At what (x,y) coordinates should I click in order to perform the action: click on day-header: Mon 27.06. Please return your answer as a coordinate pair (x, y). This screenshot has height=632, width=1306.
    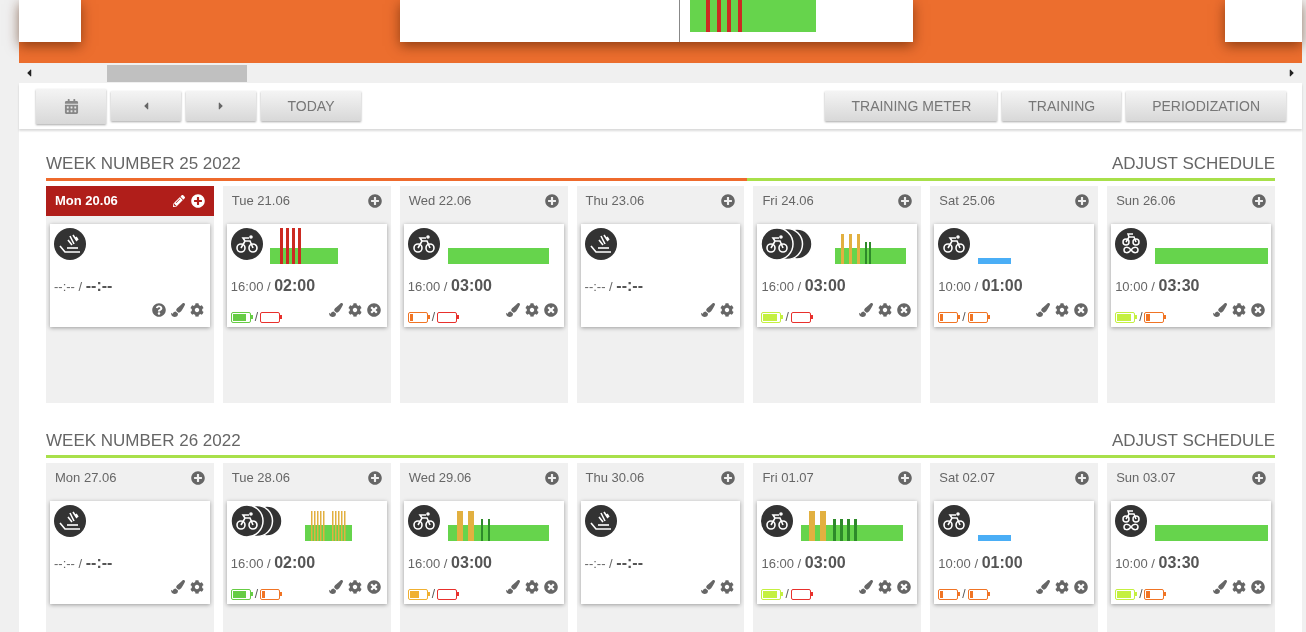
    Looking at the image, I should click on (130, 478).